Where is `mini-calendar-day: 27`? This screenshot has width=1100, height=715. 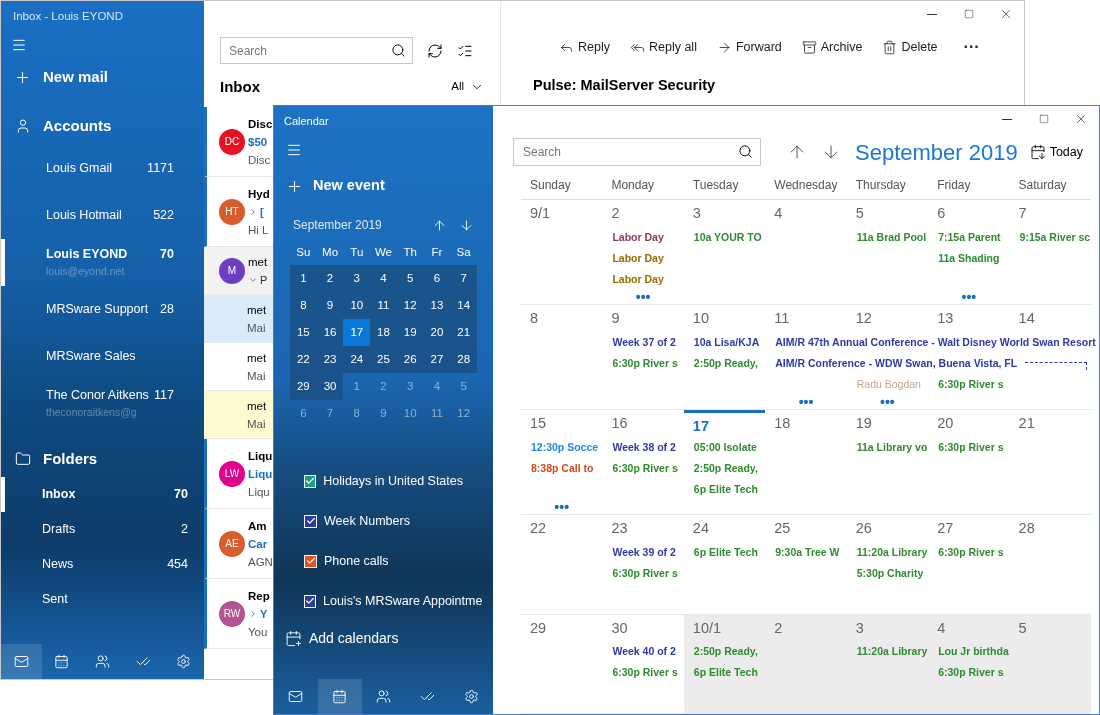
mini-calendar-day: 27 is located at coordinates (437, 359).